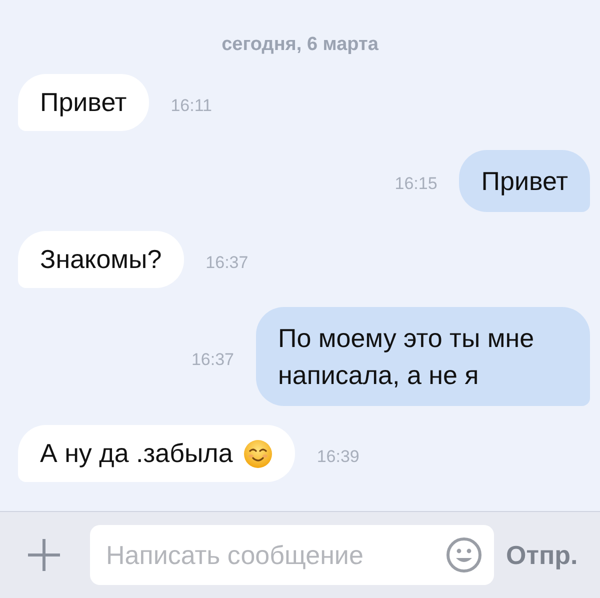 This screenshot has width=600, height=598. Describe the element at coordinates (338, 456) in the screenshot. I see `message-time: 16:39` at that location.